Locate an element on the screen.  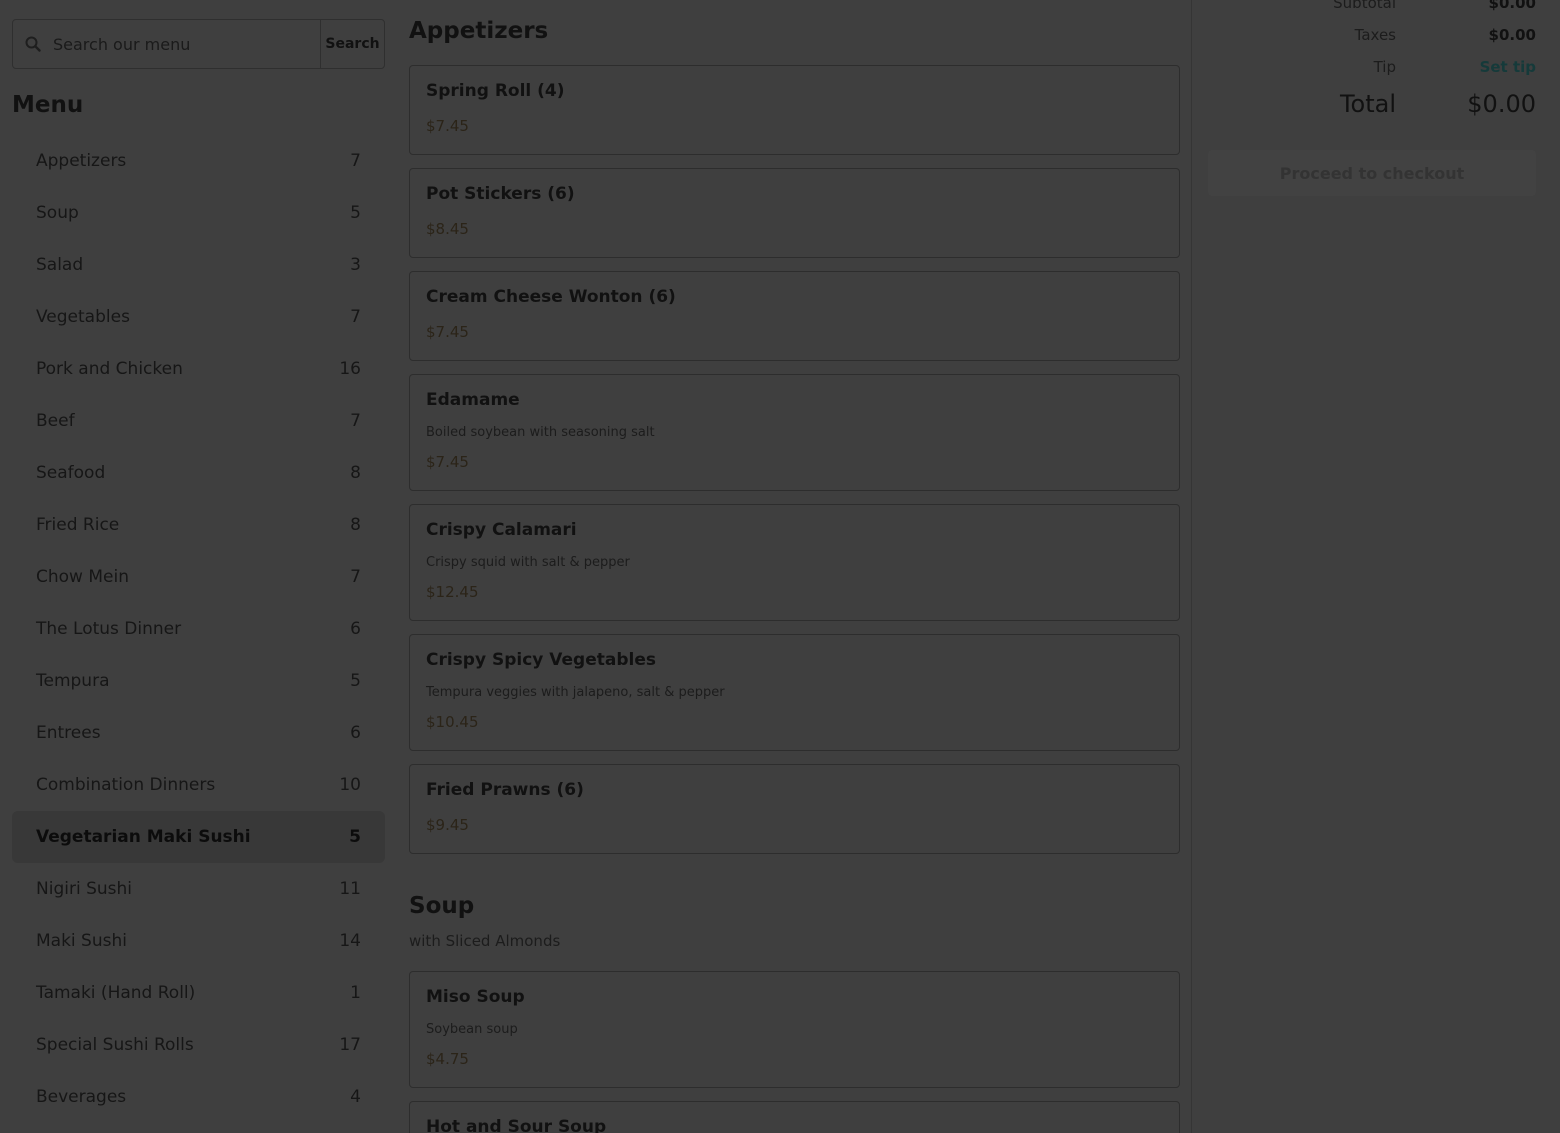
item-name: Pot Stickers (6) is located at coordinates (500, 194).